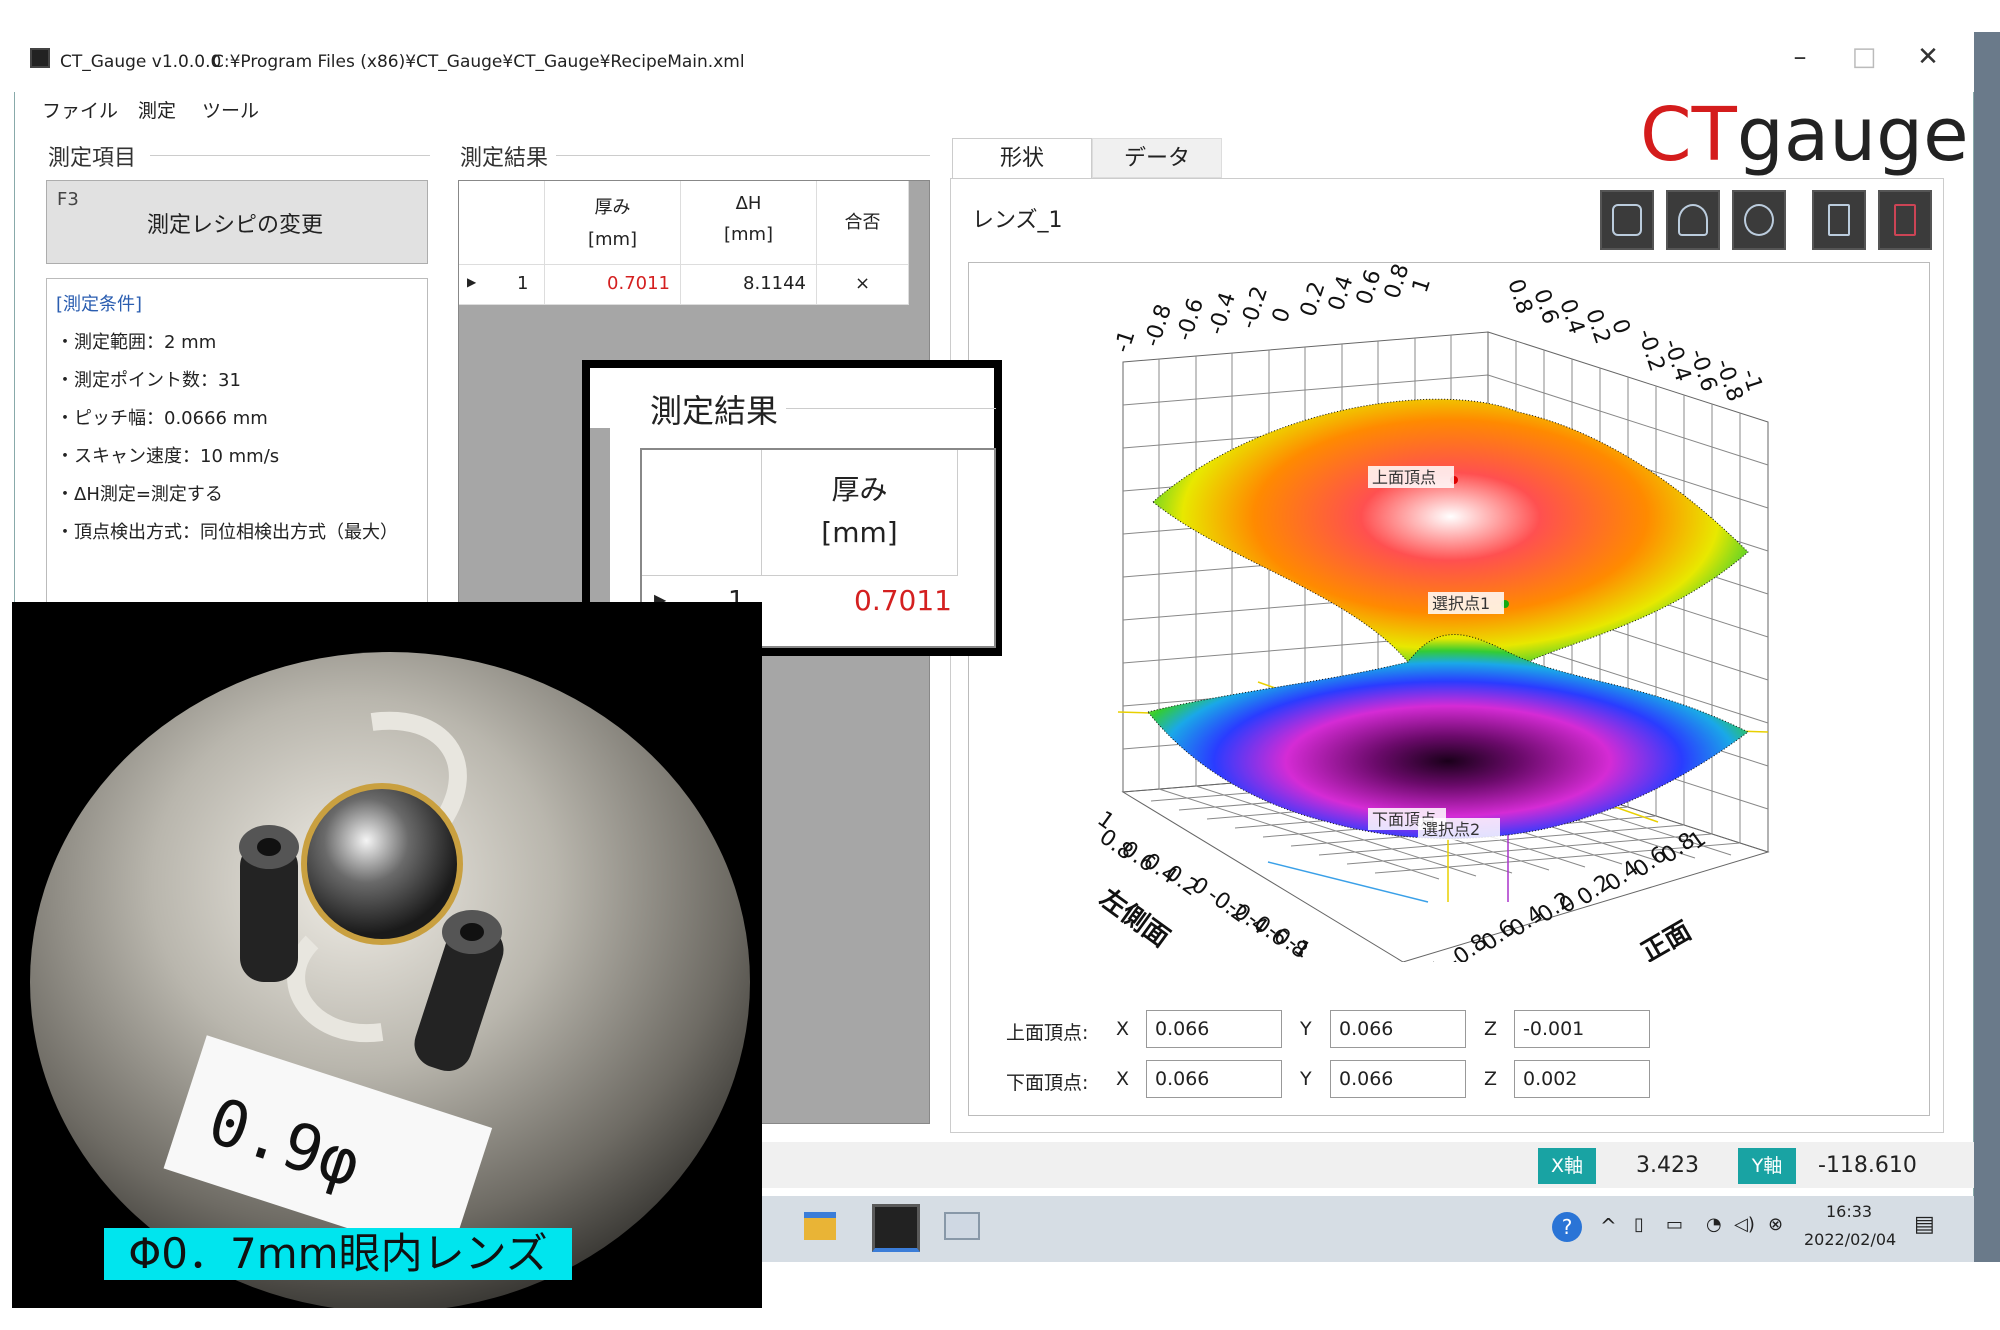 This screenshot has width=2000, height=1330. What do you see at coordinates (502, 285) in the screenshot?
I see `table-row: ▶ 1` at bounding box center [502, 285].